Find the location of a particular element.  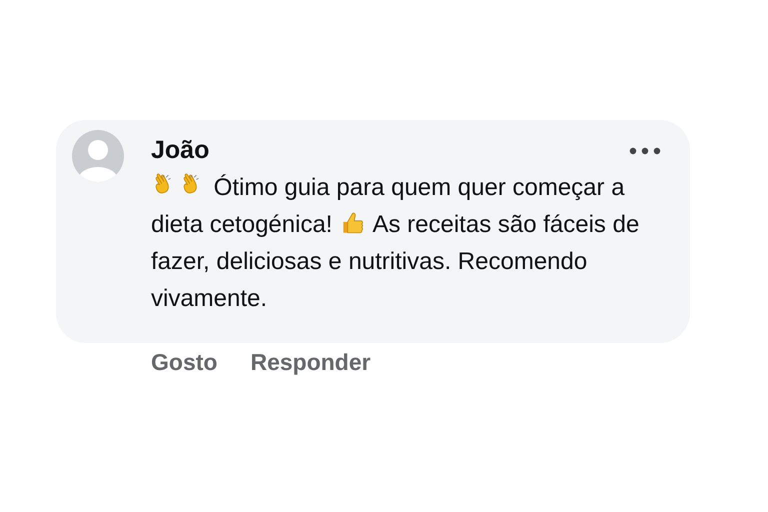

more-options-icon is located at coordinates (645, 150).